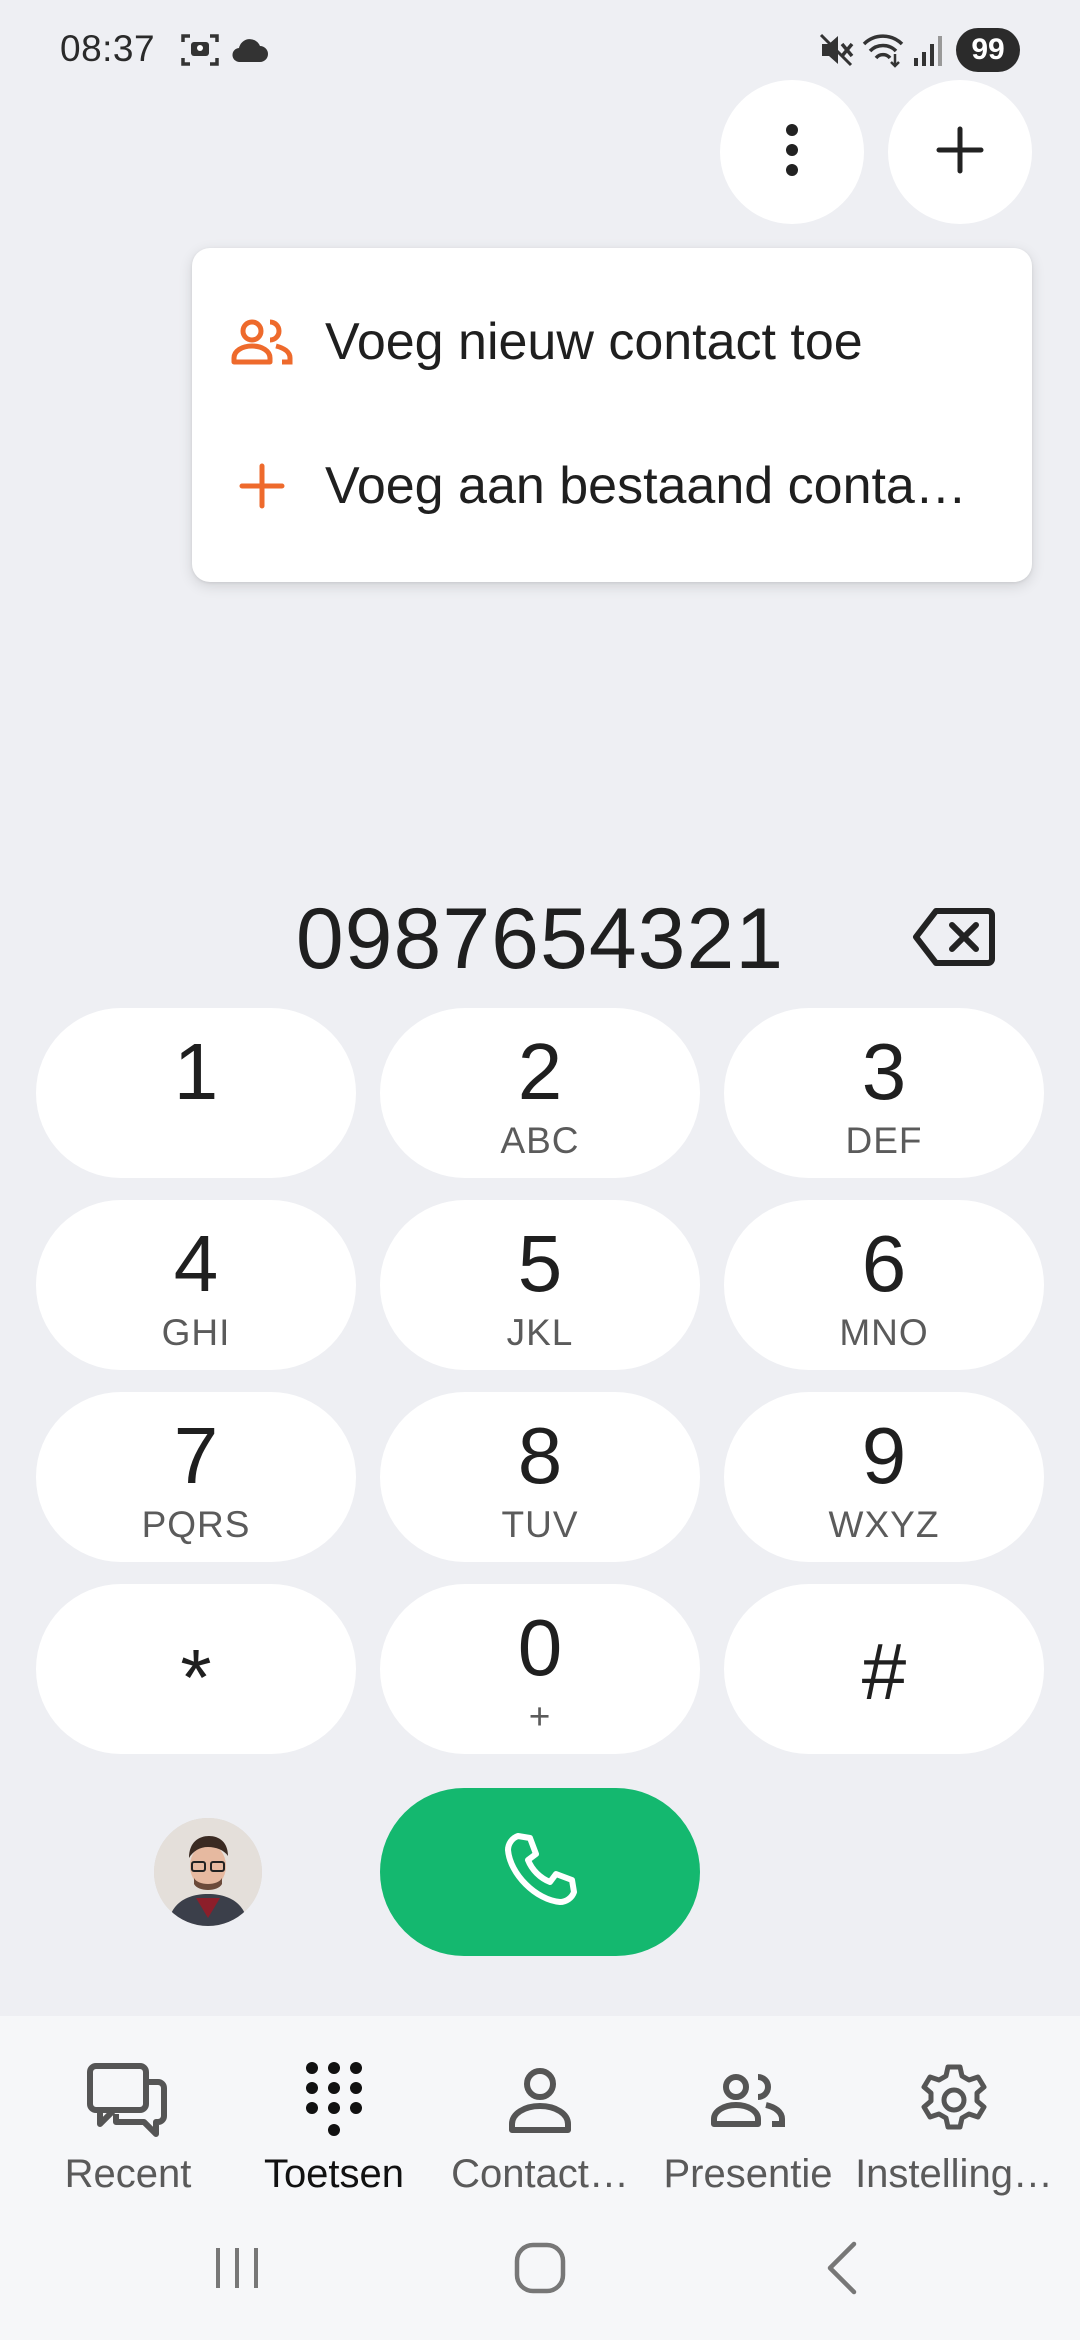  I want to click on dialpad-icon, so click(334, 2100).